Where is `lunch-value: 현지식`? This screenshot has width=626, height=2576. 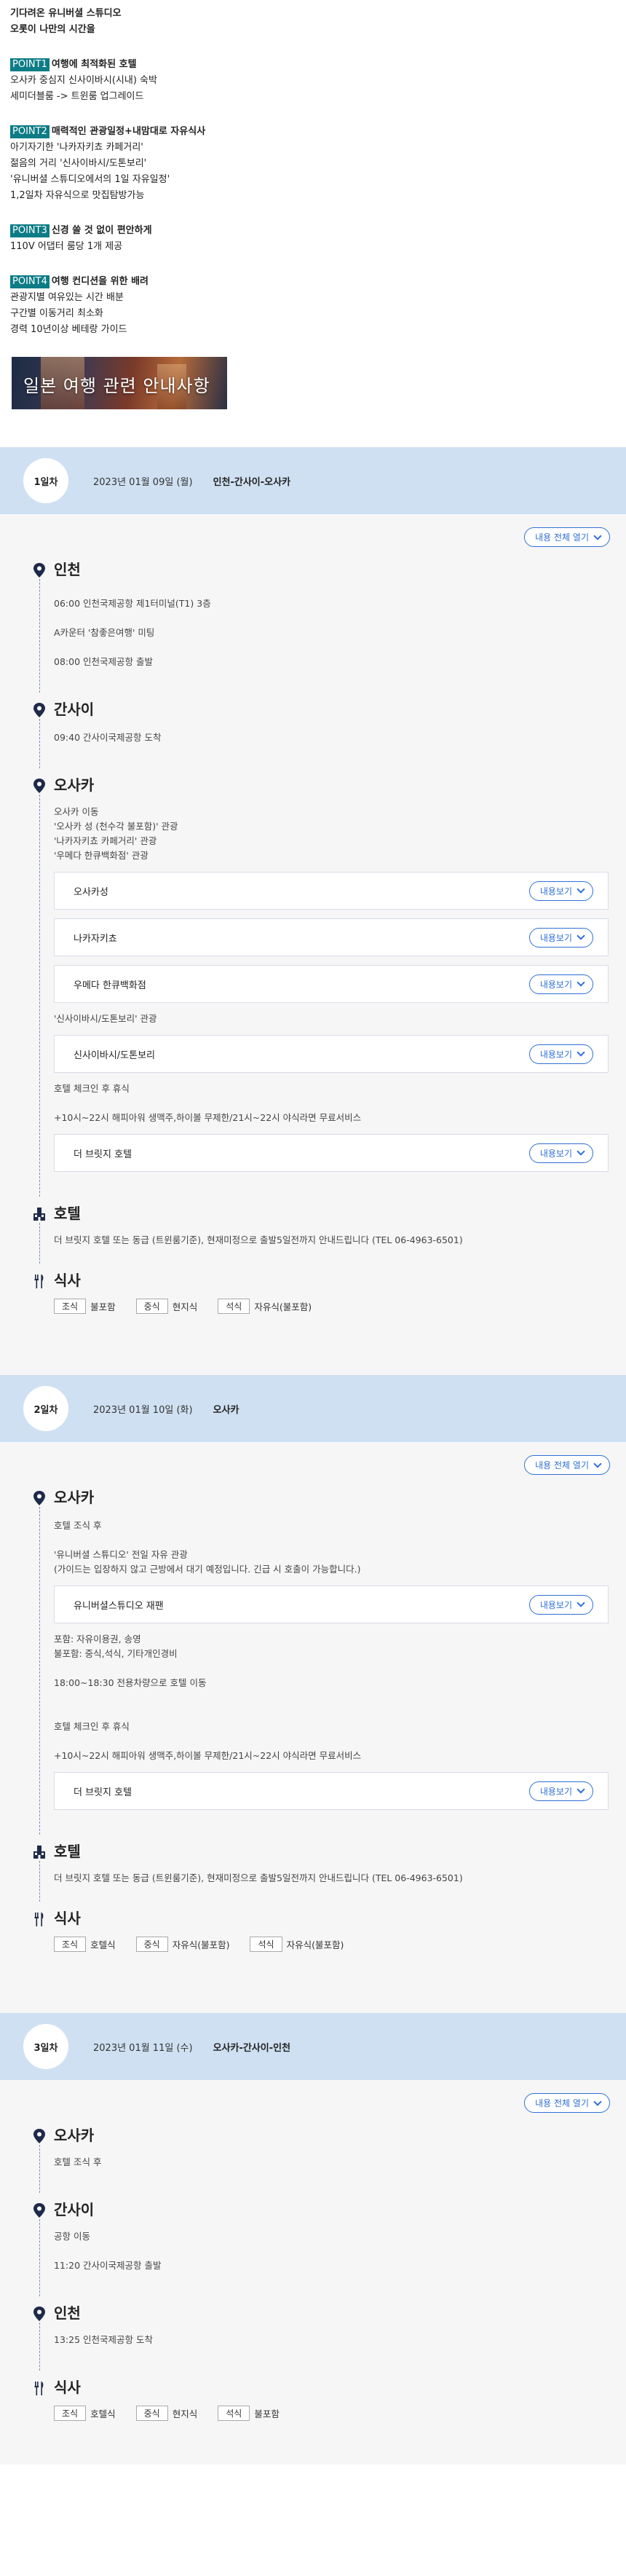 lunch-value: 현지식 is located at coordinates (185, 1306).